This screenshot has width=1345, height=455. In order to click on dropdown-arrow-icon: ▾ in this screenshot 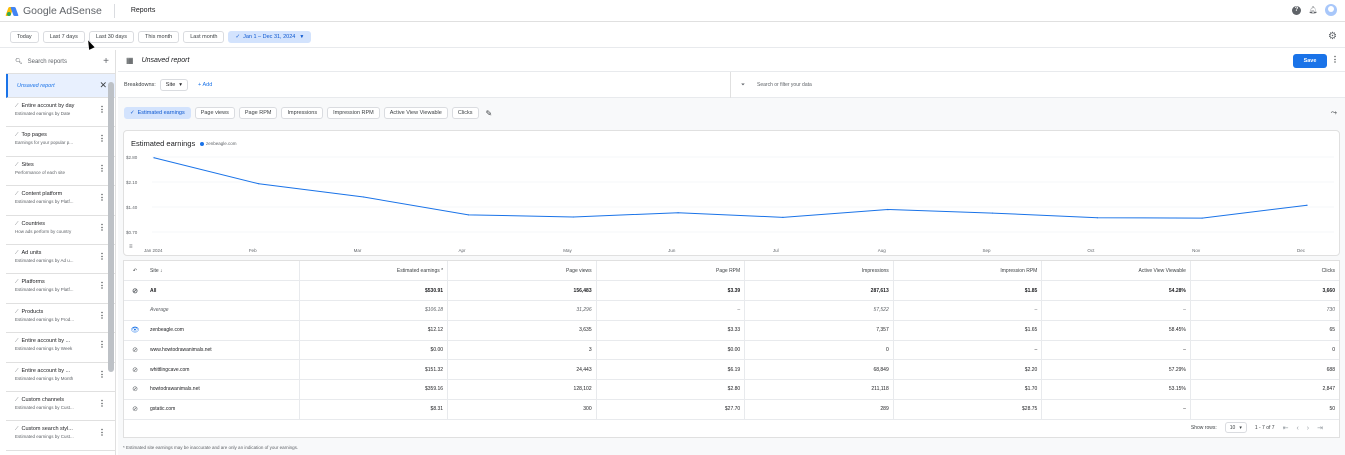, I will do `click(181, 84)`.